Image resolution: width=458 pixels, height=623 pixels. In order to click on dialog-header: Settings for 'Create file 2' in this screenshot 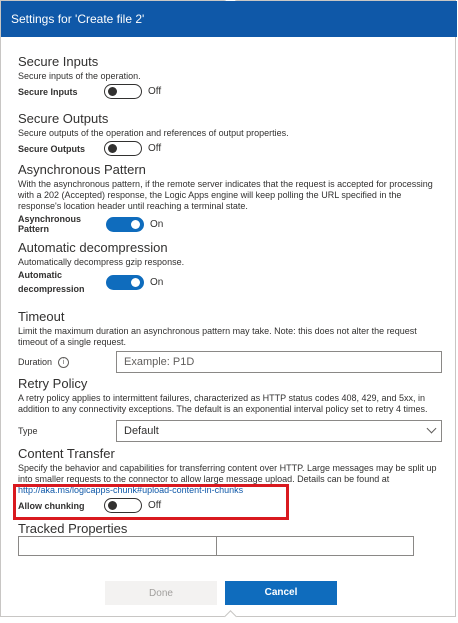, I will do `click(229, 19)`.